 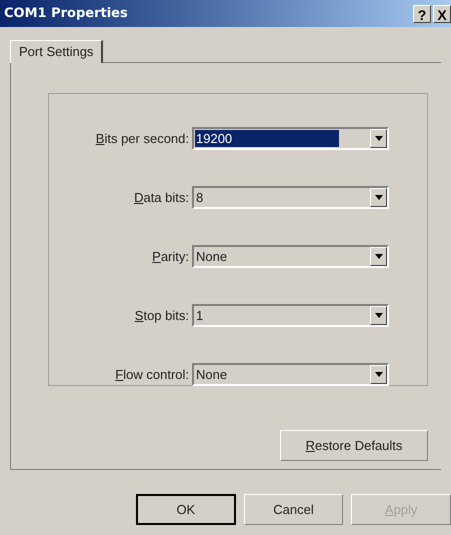 What do you see at coordinates (142, 139) in the screenshot?
I see `field-label: Bits per second:` at bounding box center [142, 139].